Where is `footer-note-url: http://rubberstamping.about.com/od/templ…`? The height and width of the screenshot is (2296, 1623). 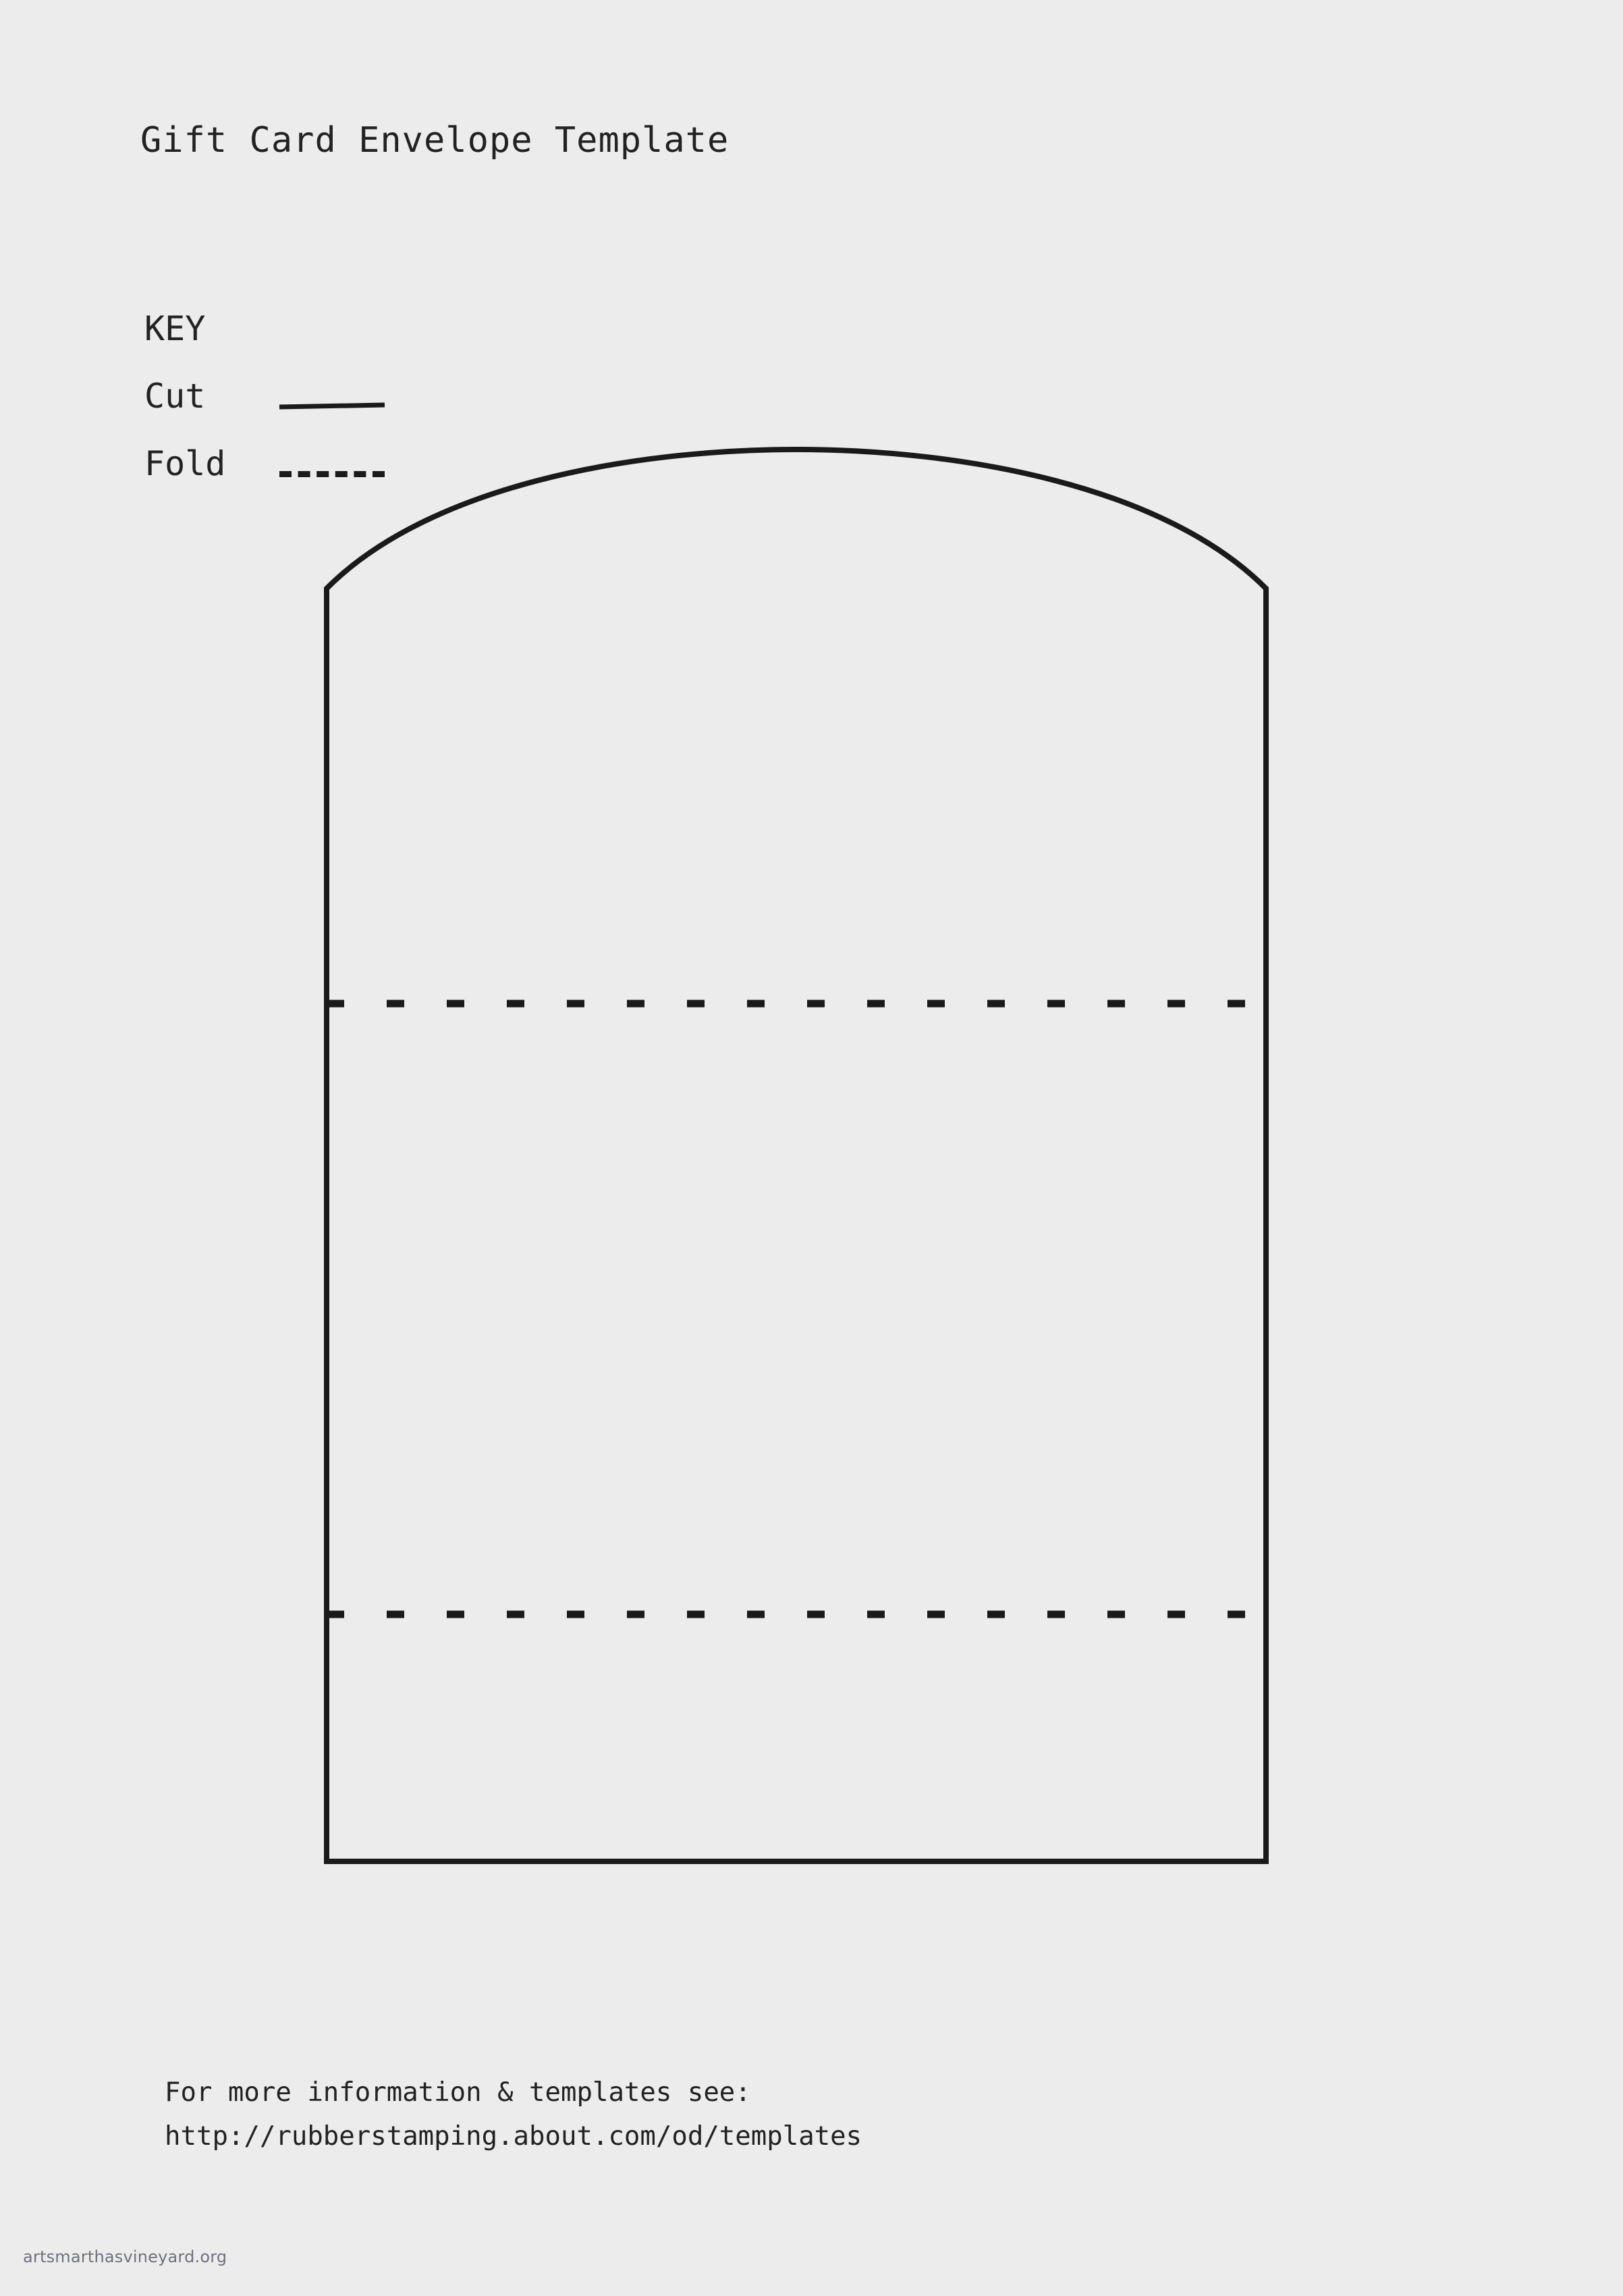 footer-note-url: http://rubberstamping.about.com/od/templ… is located at coordinates (513, 2137).